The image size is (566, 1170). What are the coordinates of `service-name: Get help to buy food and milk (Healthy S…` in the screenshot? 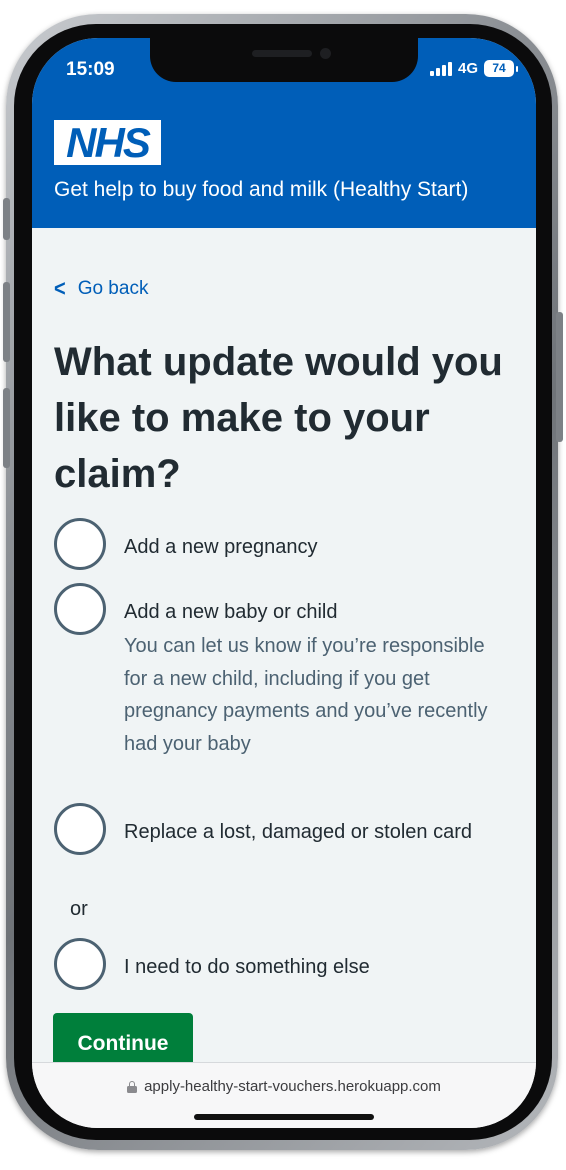 It's located at (261, 190).